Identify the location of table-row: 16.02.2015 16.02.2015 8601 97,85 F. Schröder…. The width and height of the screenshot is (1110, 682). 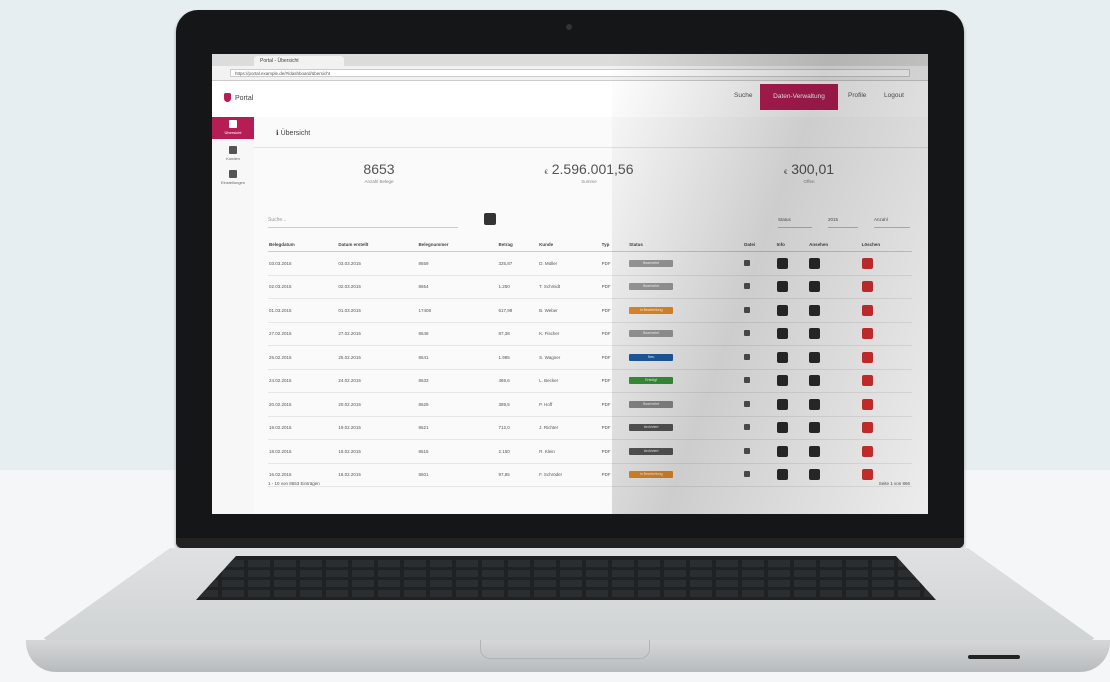
(590, 475).